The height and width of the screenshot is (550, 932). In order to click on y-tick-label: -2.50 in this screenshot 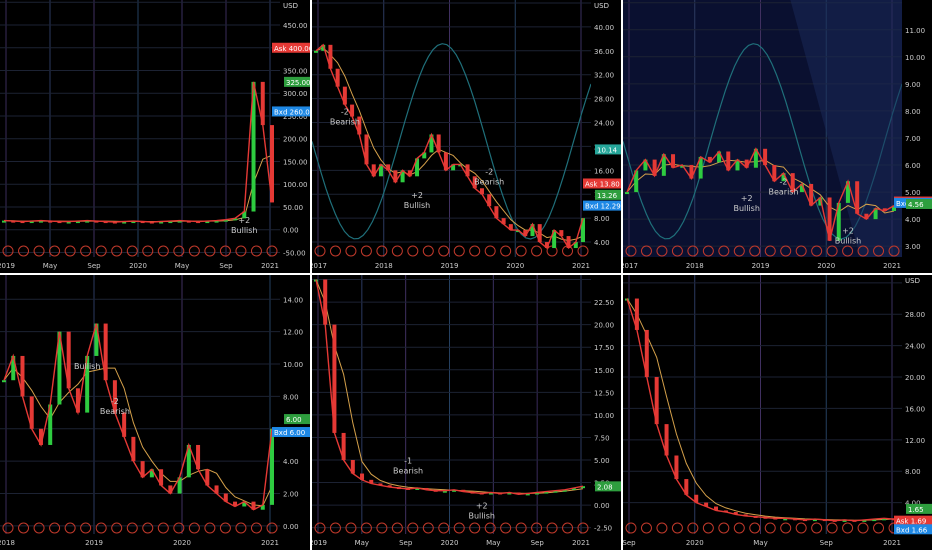, I will do `click(603, 529)`.